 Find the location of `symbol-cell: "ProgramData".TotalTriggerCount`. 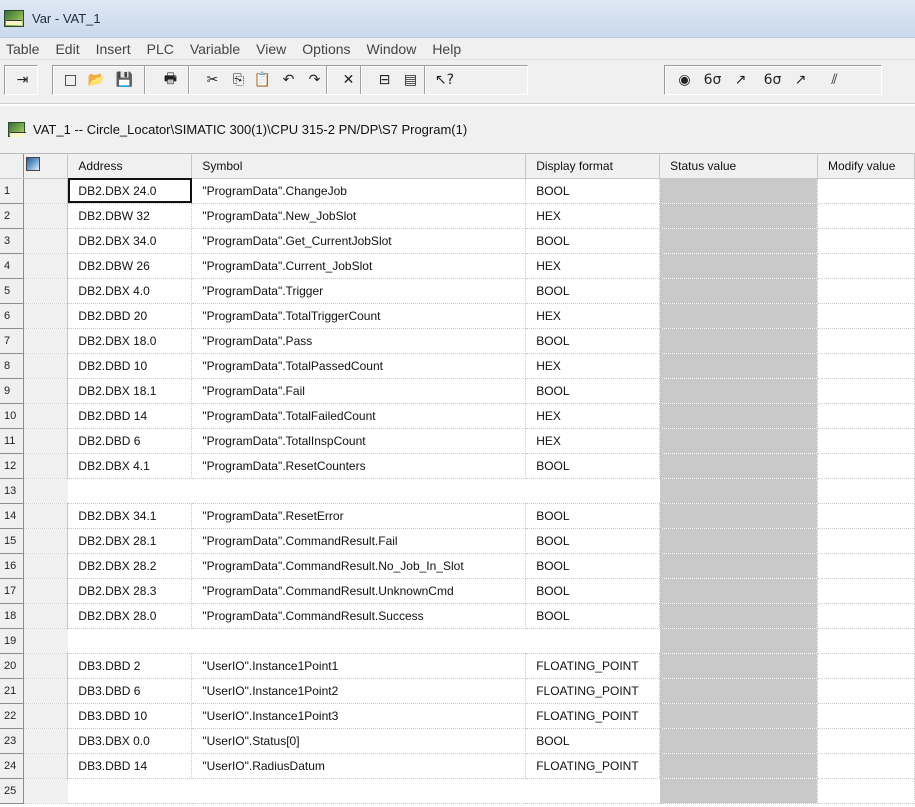

symbol-cell: "ProgramData".TotalTriggerCount is located at coordinates (359, 316).